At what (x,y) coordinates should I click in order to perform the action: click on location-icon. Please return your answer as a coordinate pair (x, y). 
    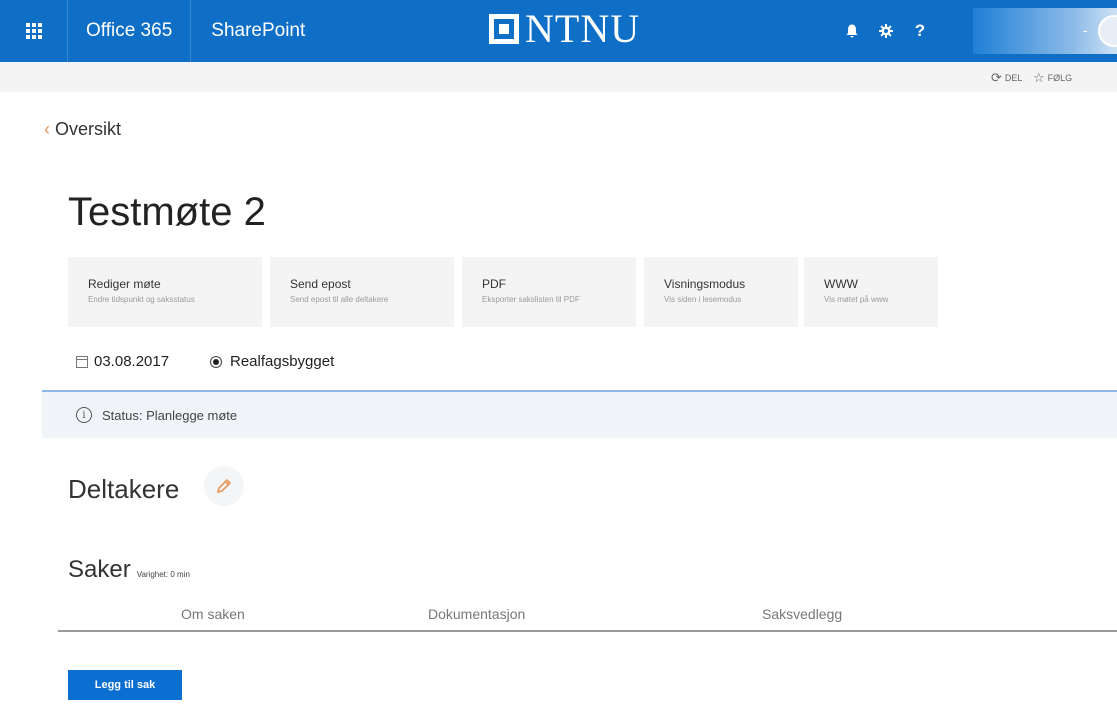
    Looking at the image, I should click on (216, 361).